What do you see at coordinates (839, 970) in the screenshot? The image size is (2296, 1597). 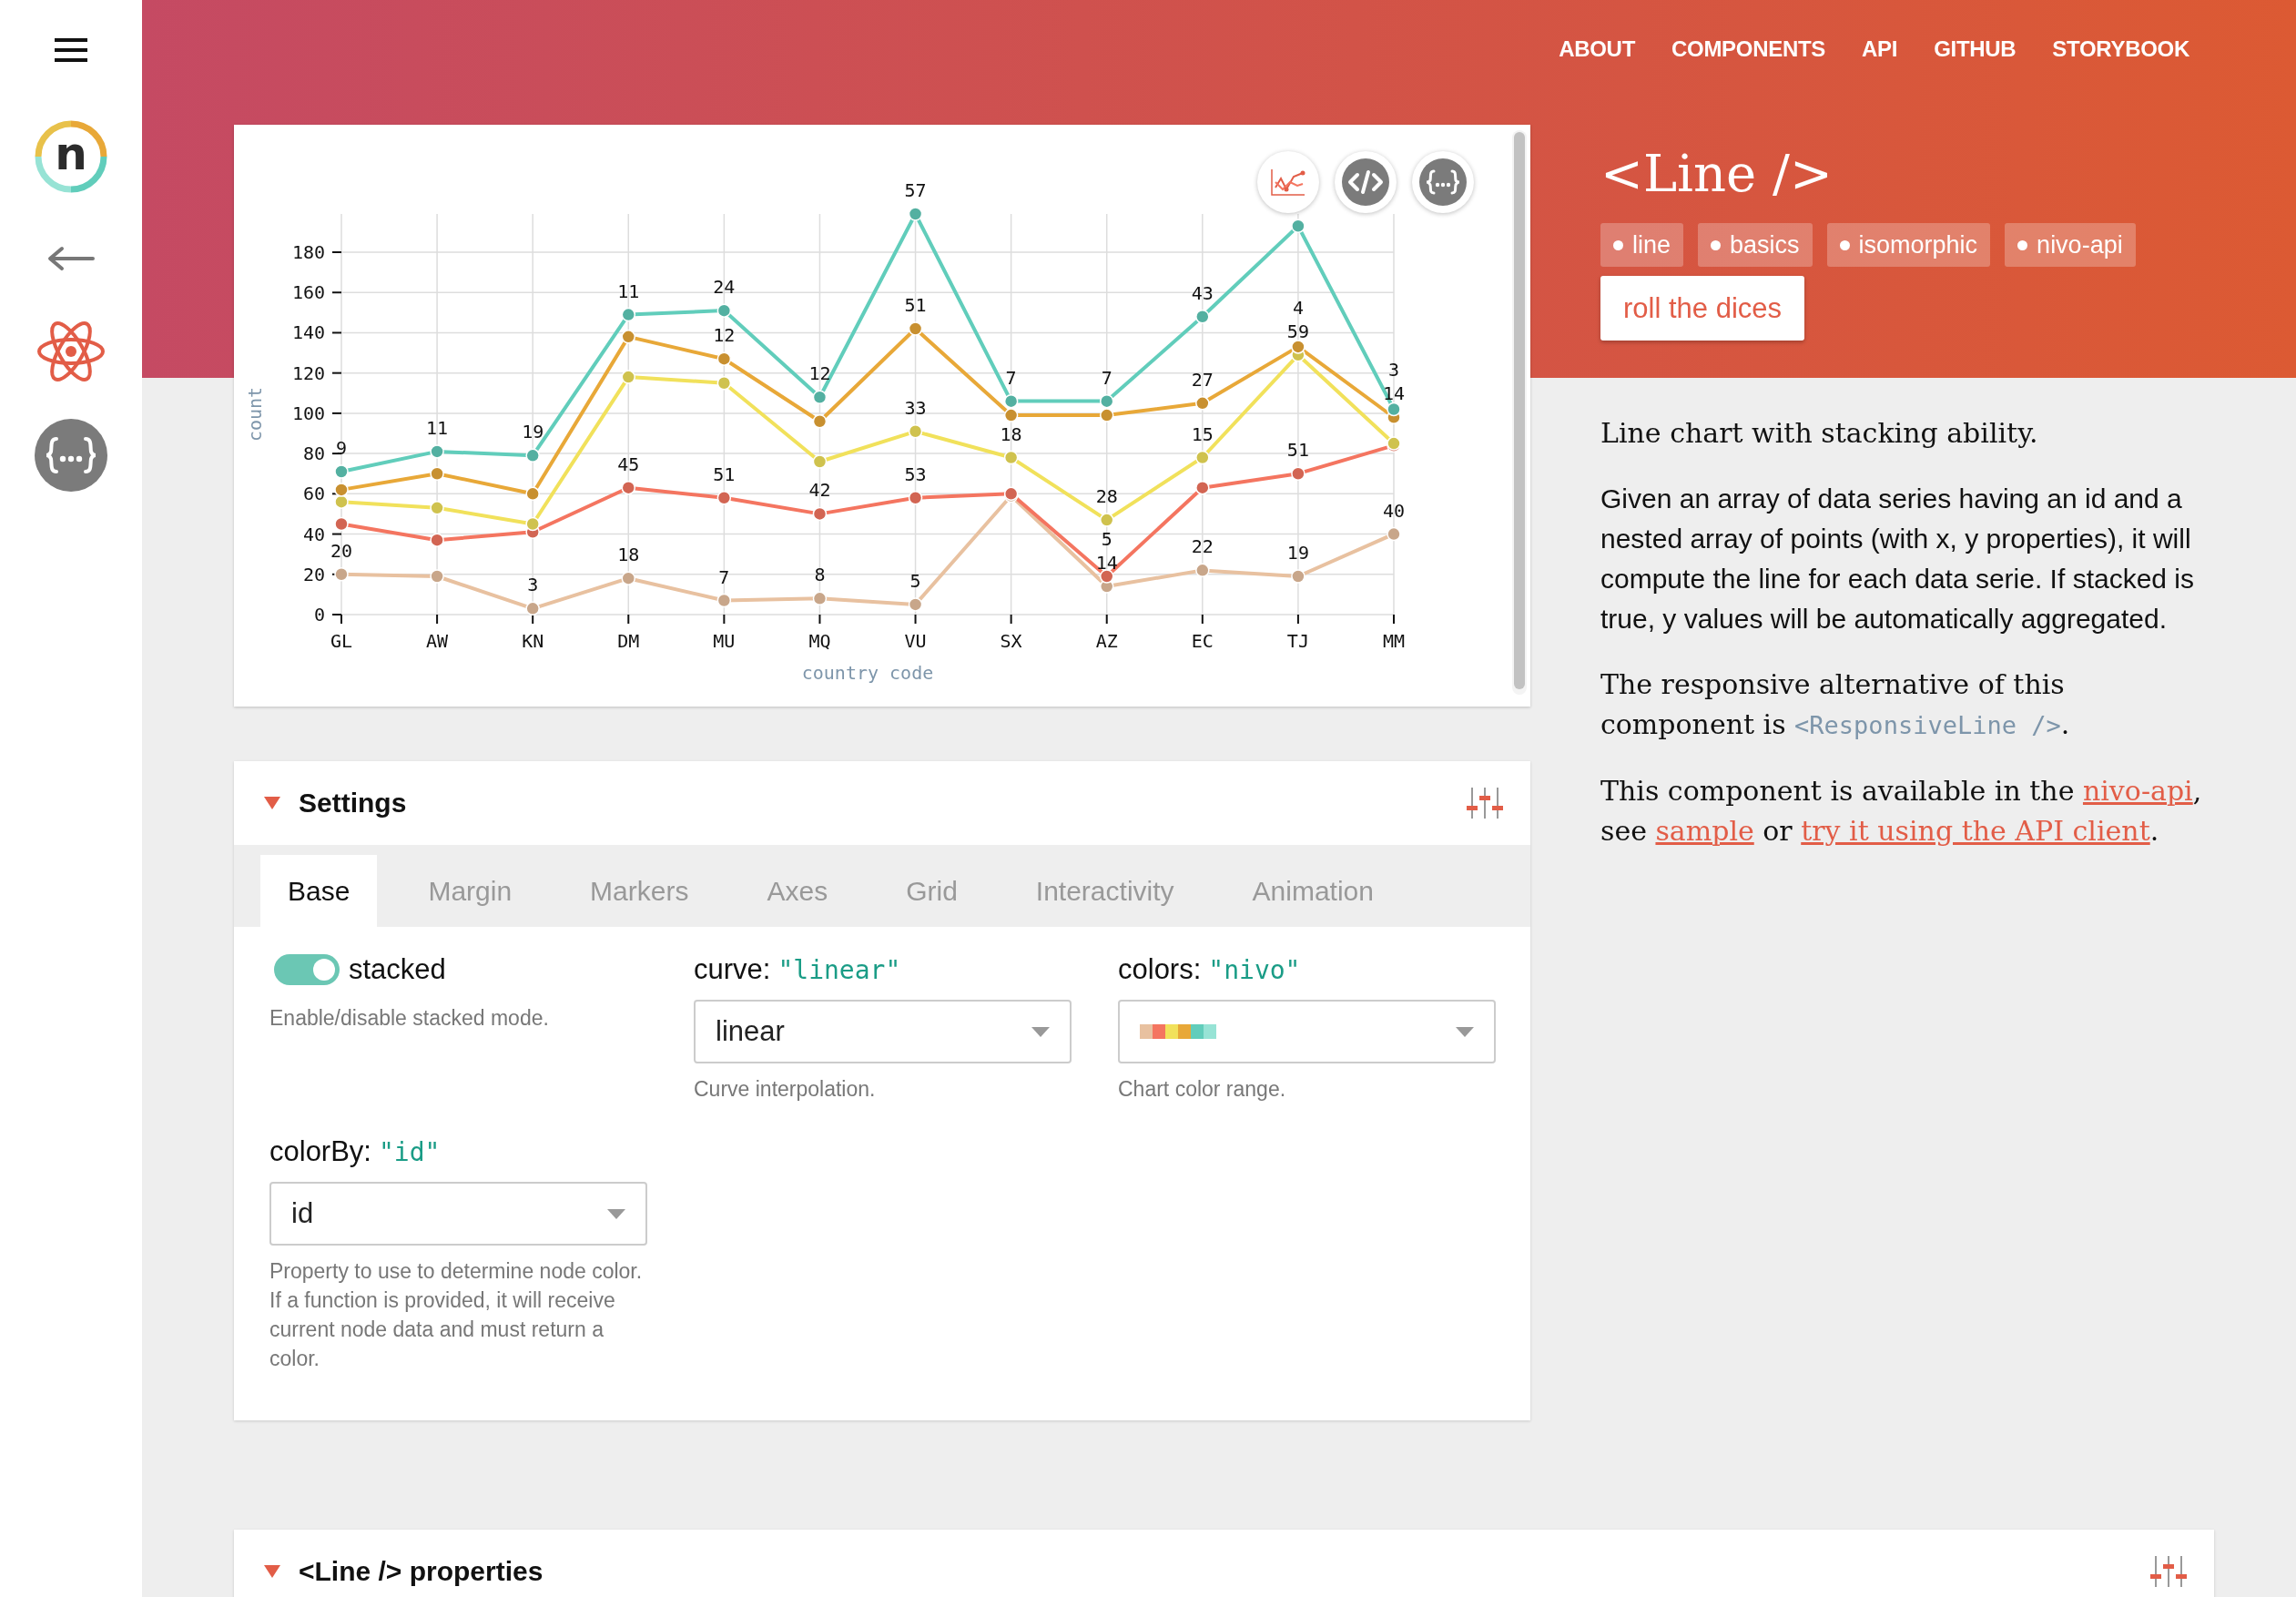 I see `control-value: "linear"` at bounding box center [839, 970].